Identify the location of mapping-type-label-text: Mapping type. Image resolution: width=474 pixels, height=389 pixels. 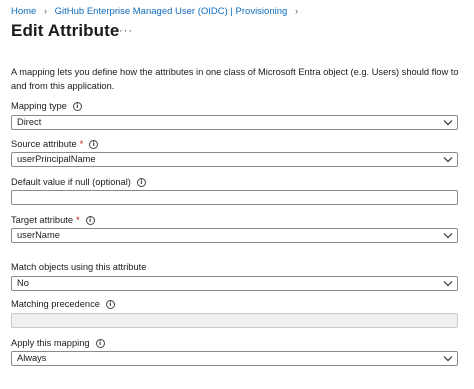
(39, 106).